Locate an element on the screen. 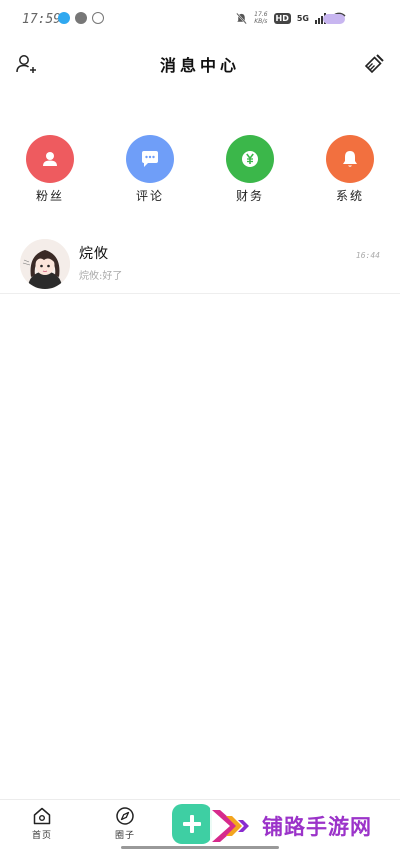 The height and width of the screenshot is (850, 400). nav-circle: 圈子 is located at coordinates (125, 823).